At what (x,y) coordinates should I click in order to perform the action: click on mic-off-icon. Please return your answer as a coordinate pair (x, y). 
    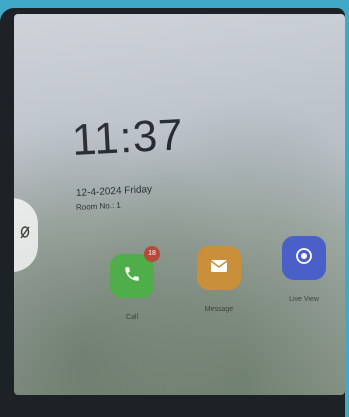
    Looking at the image, I should click on (25, 235).